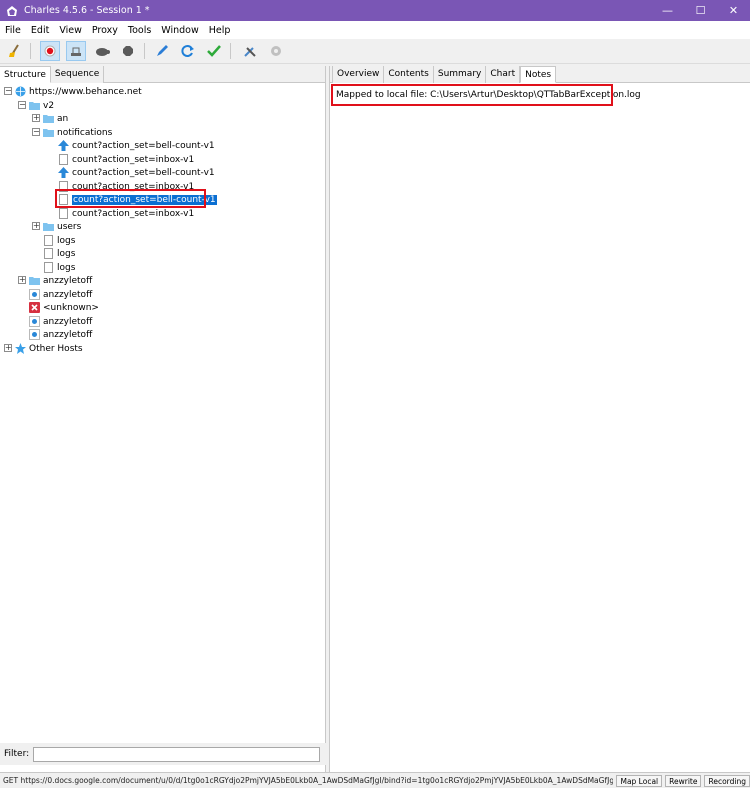 The height and width of the screenshot is (788, 750). What do you see at coordinates (34, 307) in the screenshot?
I see `error-icon` at bounding box center [34, 307].